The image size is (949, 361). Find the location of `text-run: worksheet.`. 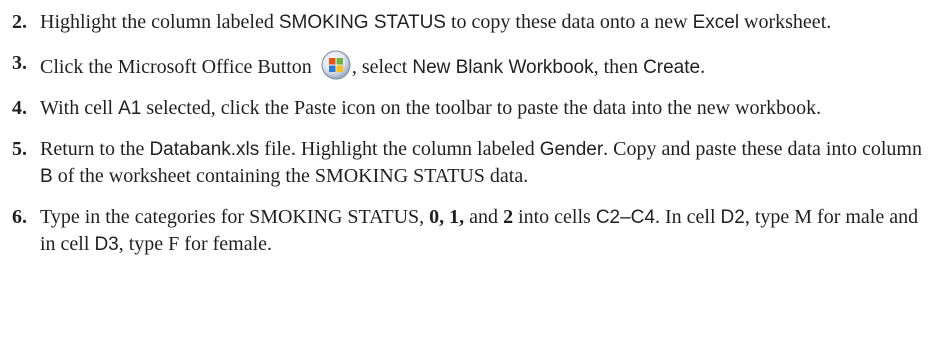

text-run: worksheet. is located at coordinates (785, 22).